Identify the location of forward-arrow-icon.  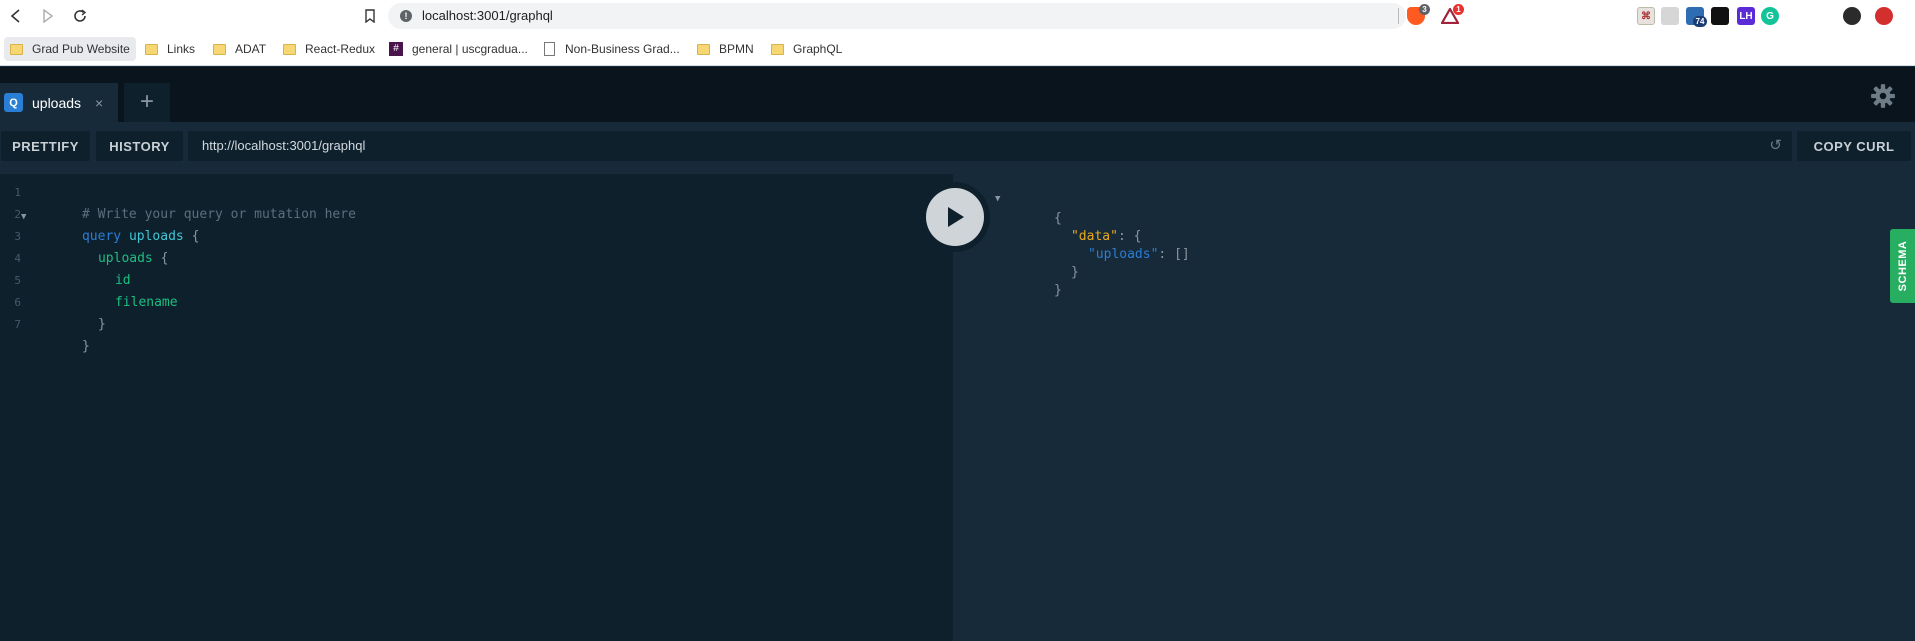
(48, 16).